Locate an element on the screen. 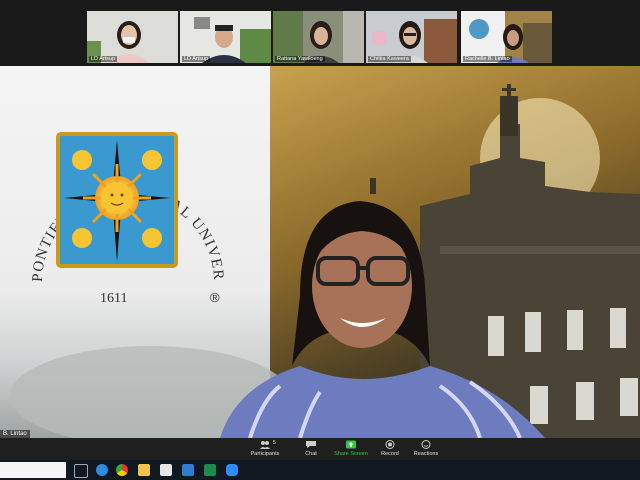 The image size is (640, 480). share-screen-label: Share Screen is located at coordinates (351, 454).